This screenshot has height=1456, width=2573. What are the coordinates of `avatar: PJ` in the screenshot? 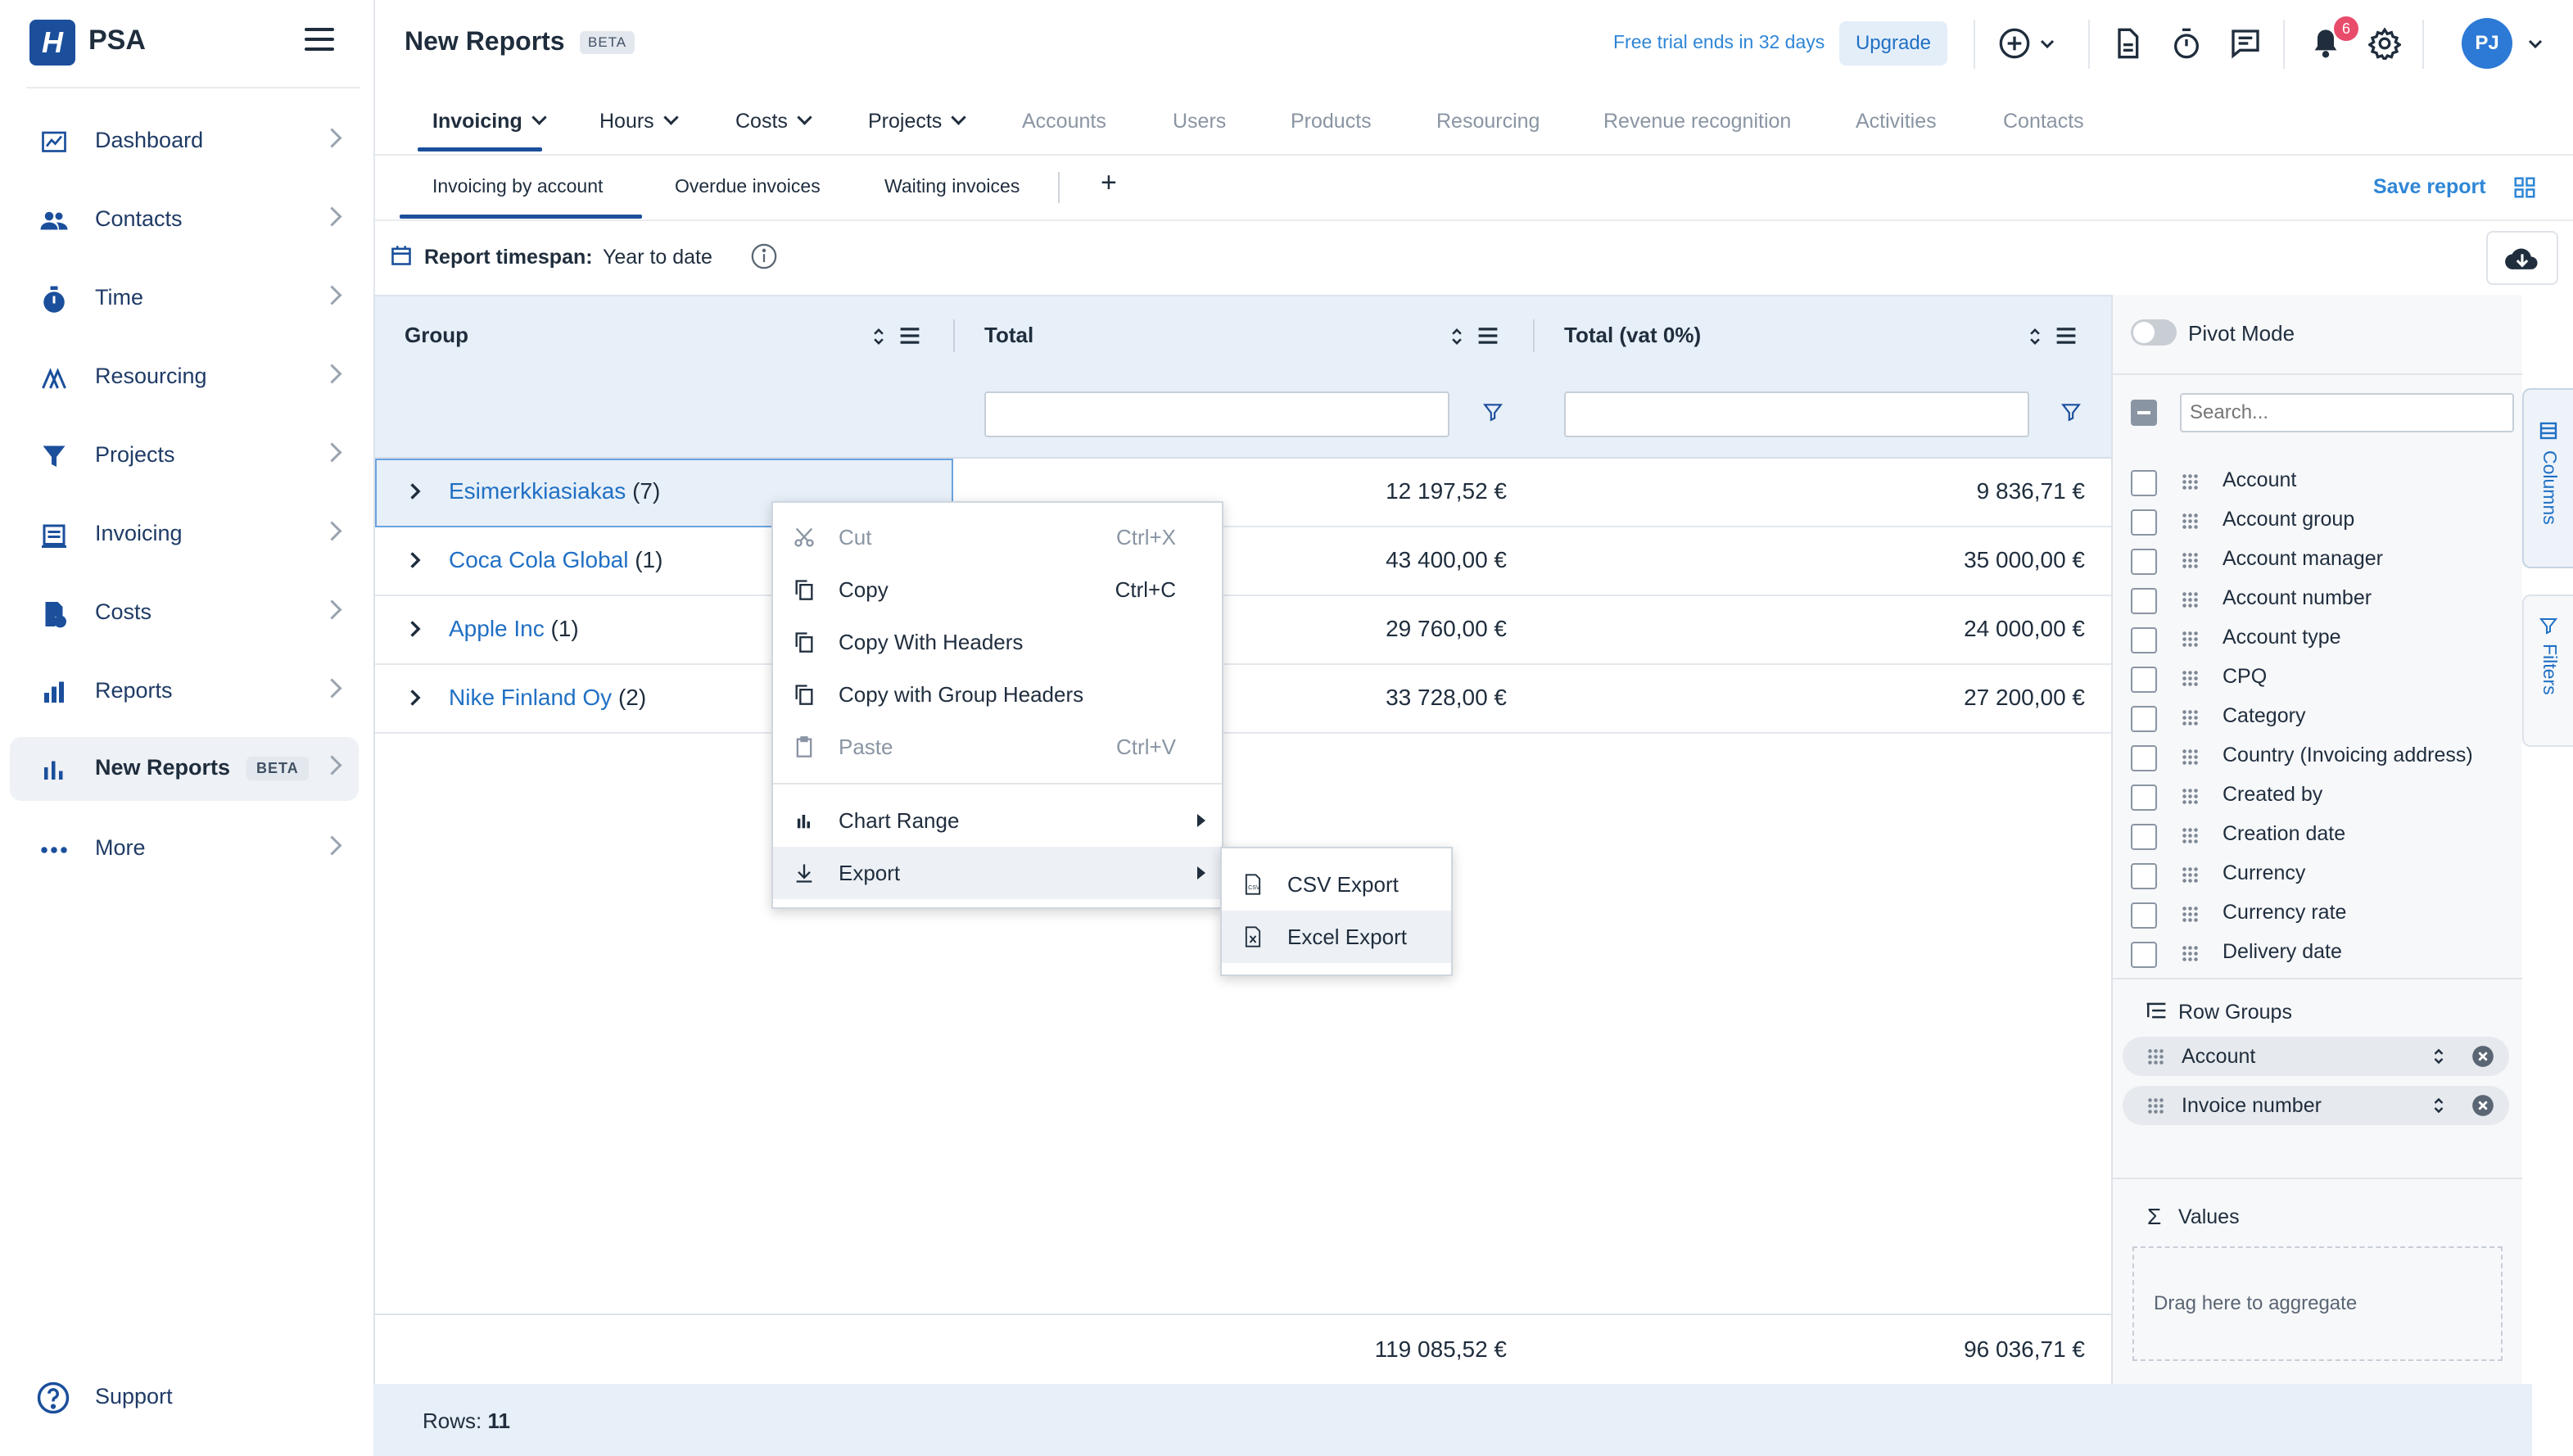 It's located at (2487, 44).